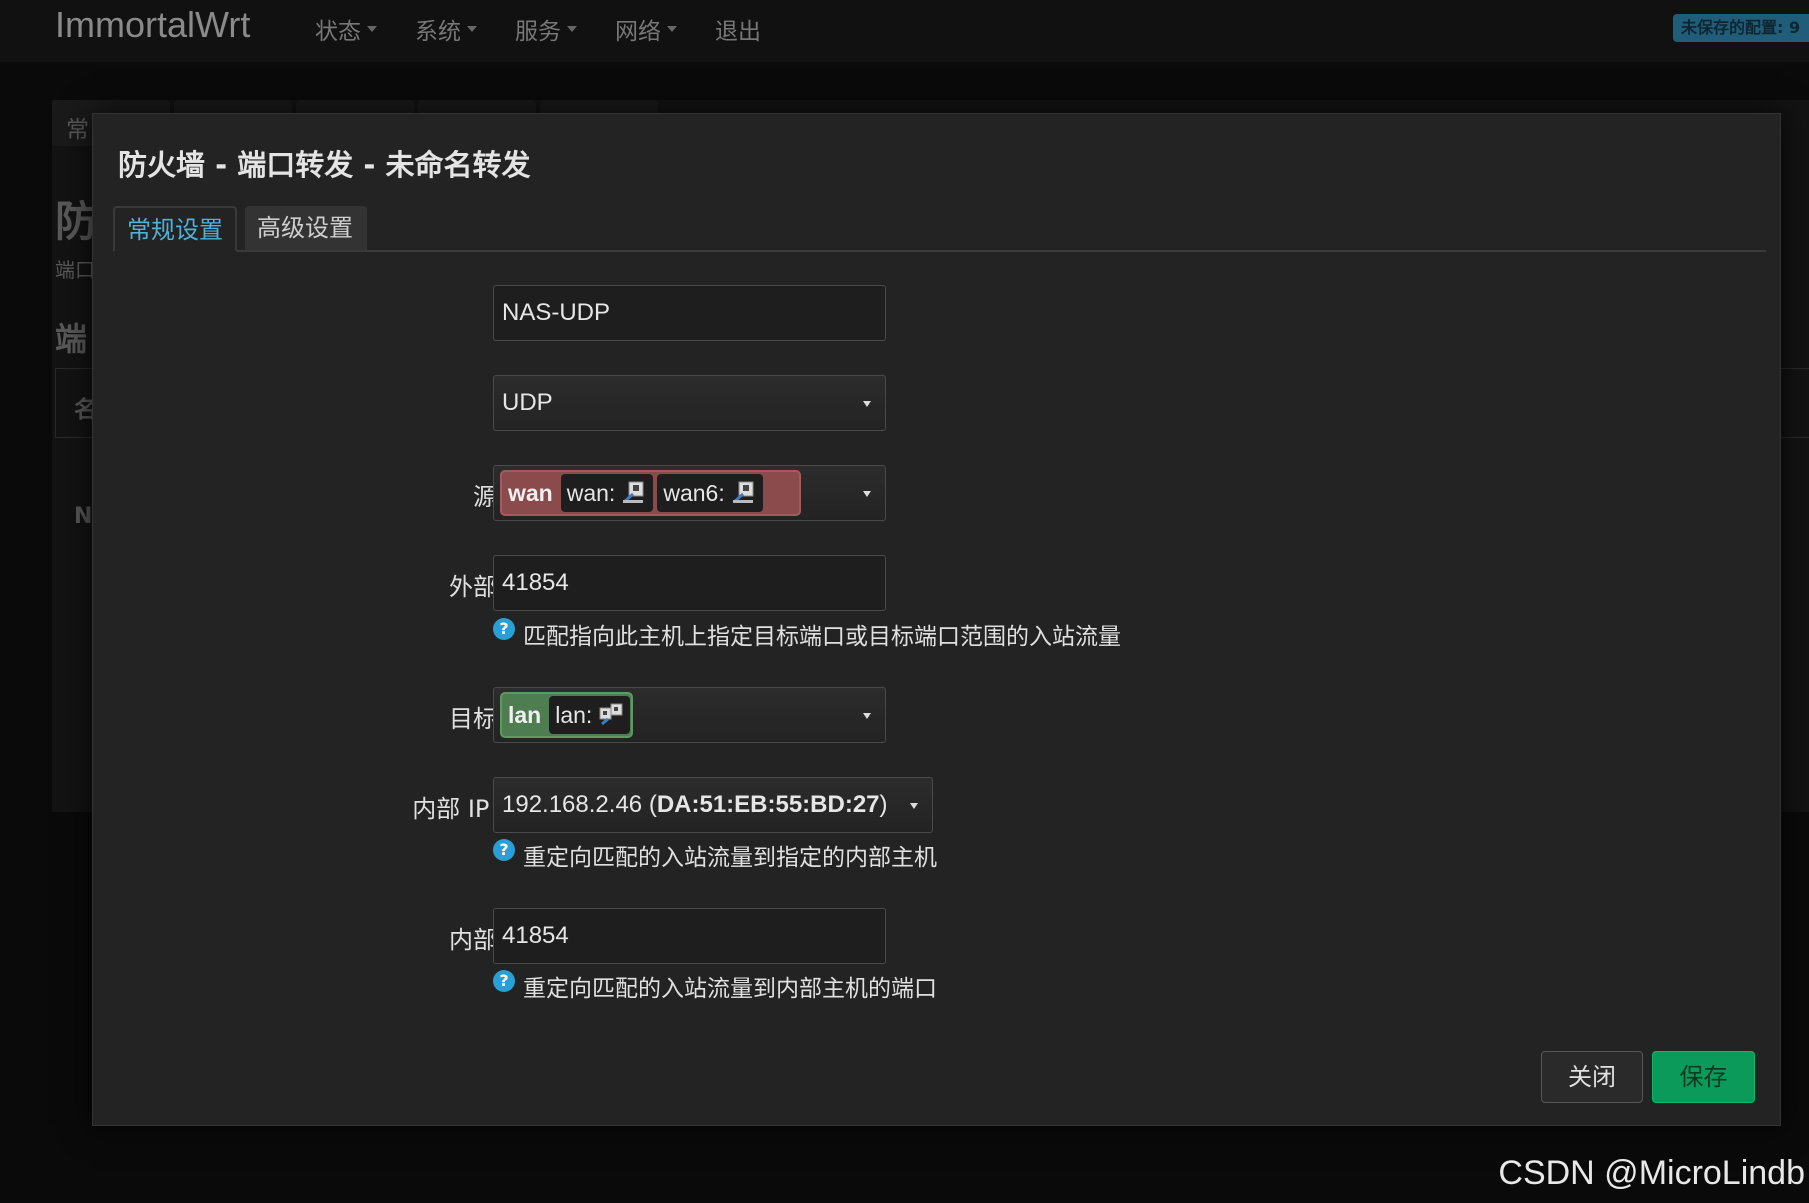 This screenshot has width=1809, height=1203. What do you see at coordinates (939, 229) in the screenshot?
I see `modal-tabs: 常规设置 高级设置` at bounding box center [939, 229].